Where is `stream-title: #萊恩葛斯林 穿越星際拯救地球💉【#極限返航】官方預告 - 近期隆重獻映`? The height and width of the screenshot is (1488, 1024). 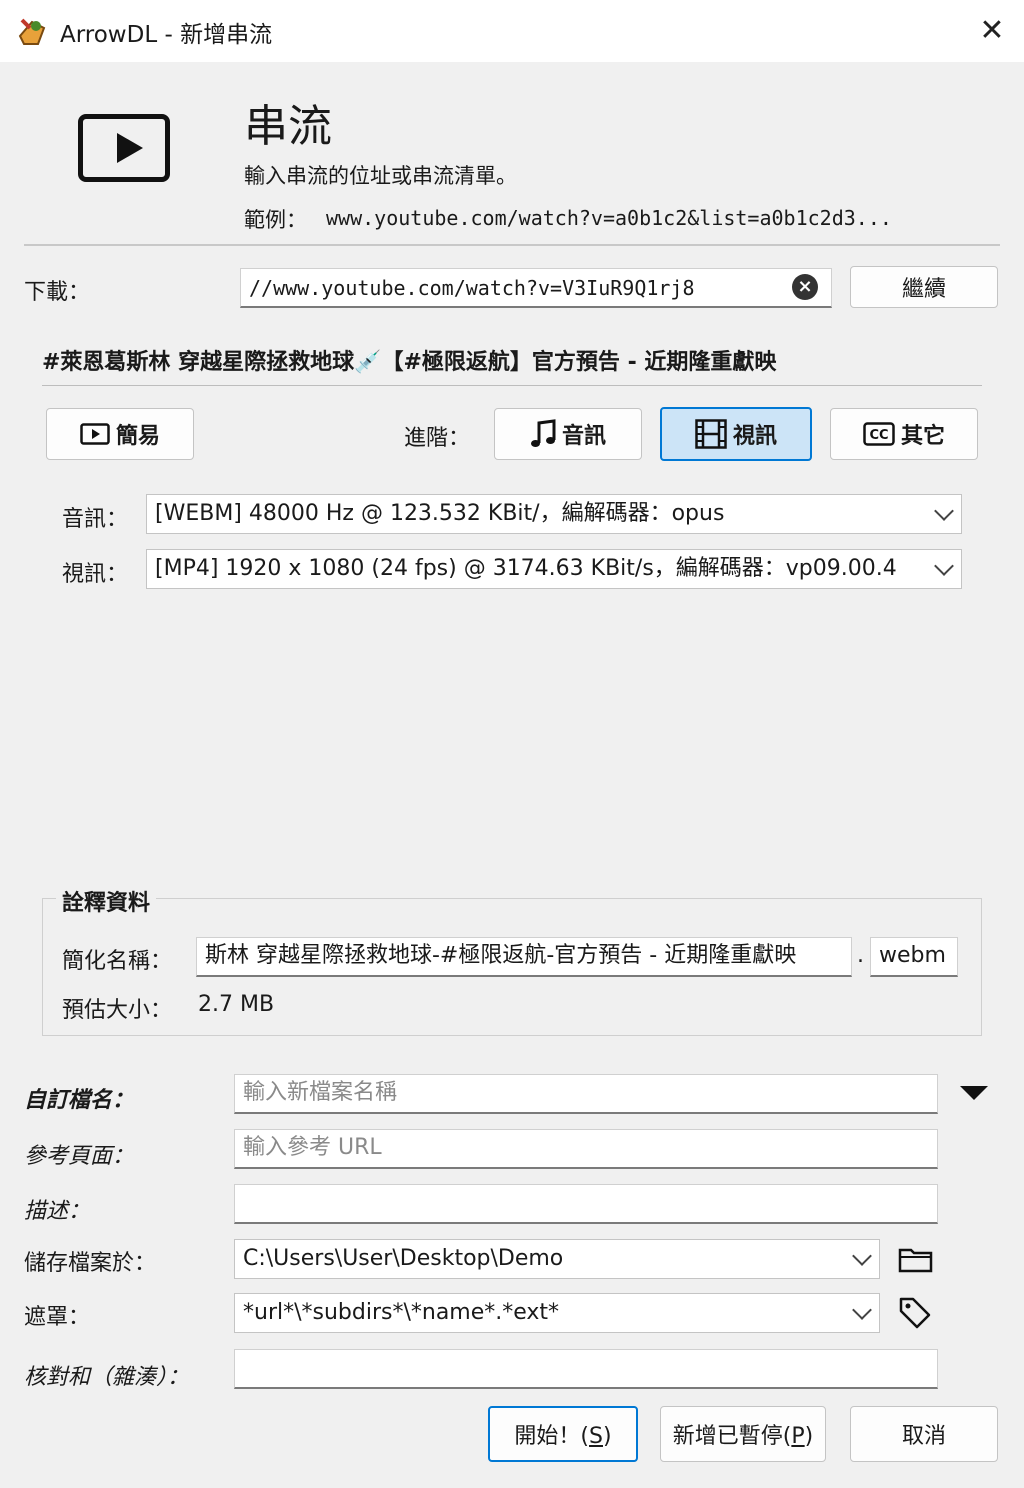
stream-title: #萊恩葛斯林 穿越星際拯救地球💉【#極限返航】官方預告 - 近期隆重獻映 is located at coordinates (409, 362).